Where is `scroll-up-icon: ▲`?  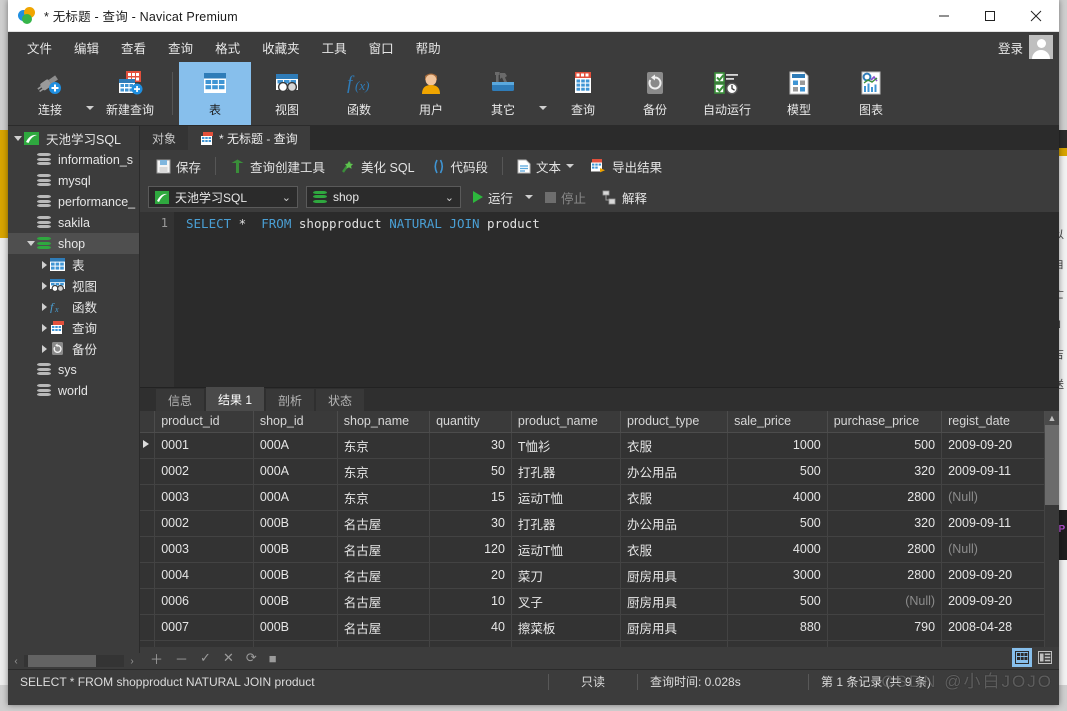 scroll-up-icon: ▲ is located at coordinates (1052, 418).